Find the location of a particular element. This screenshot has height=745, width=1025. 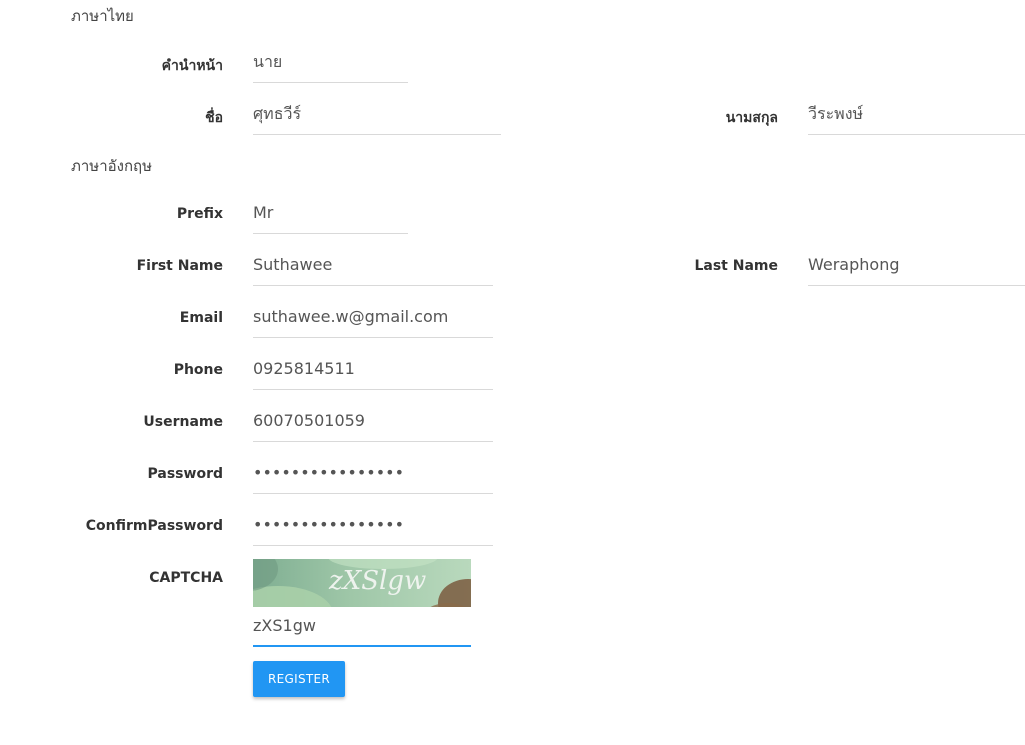

username-input is located at coordinates (373, 421).